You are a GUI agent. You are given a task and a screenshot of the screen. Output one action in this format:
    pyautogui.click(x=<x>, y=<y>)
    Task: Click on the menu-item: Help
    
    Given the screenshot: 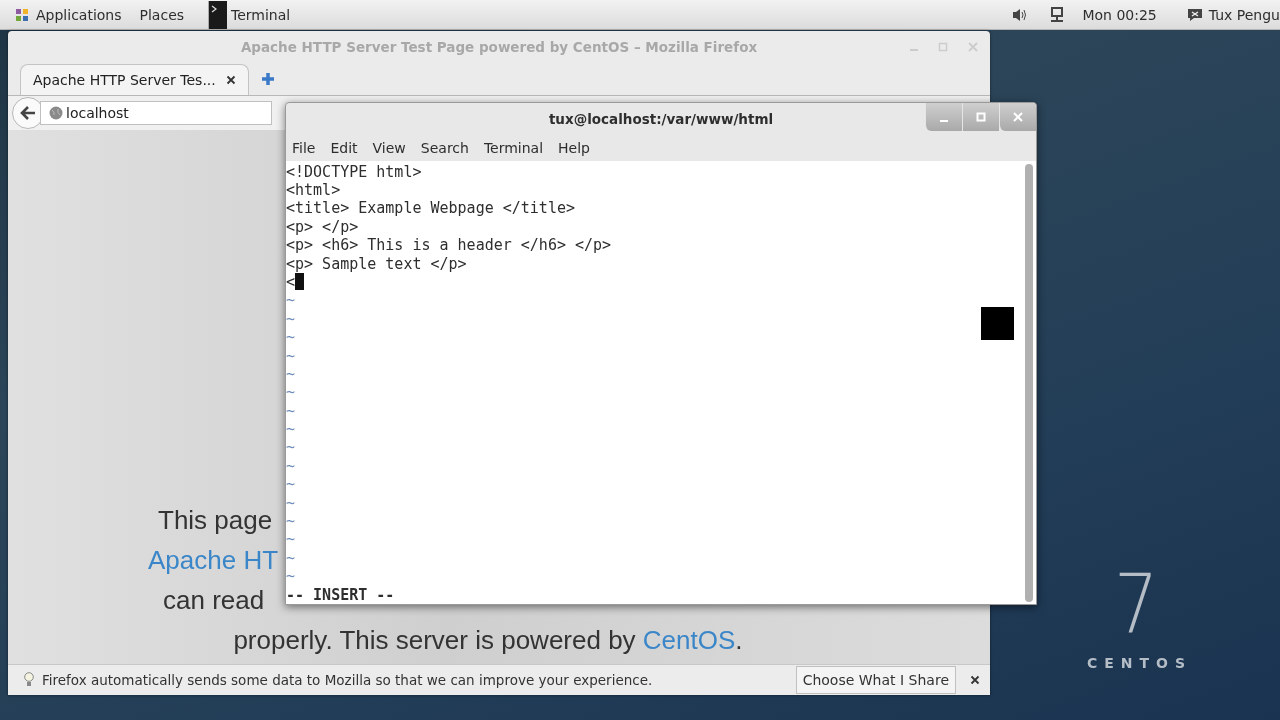 What is the action you would take?
    pyautogui.click(x=574, y=147)
    